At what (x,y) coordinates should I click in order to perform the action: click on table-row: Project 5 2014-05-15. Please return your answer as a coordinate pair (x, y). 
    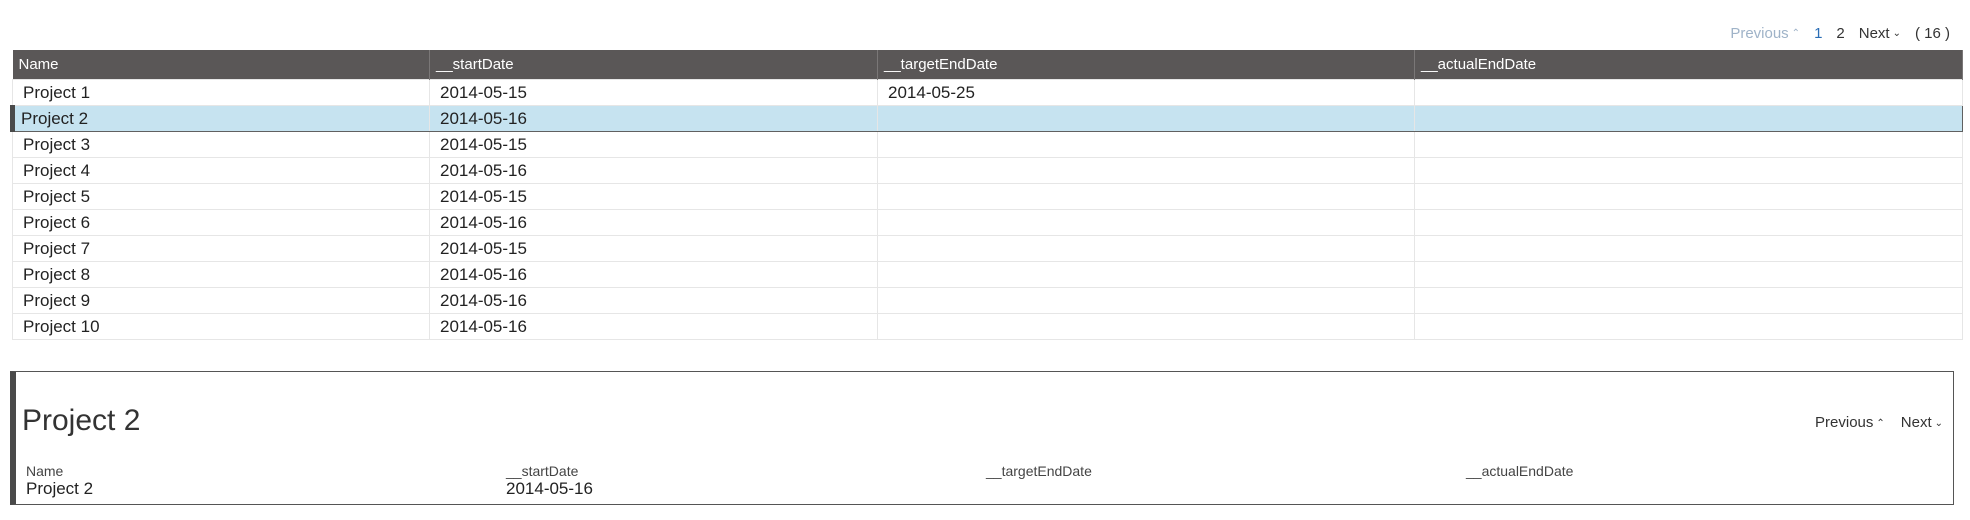
    Looking at the image, I should click on (987, 196).